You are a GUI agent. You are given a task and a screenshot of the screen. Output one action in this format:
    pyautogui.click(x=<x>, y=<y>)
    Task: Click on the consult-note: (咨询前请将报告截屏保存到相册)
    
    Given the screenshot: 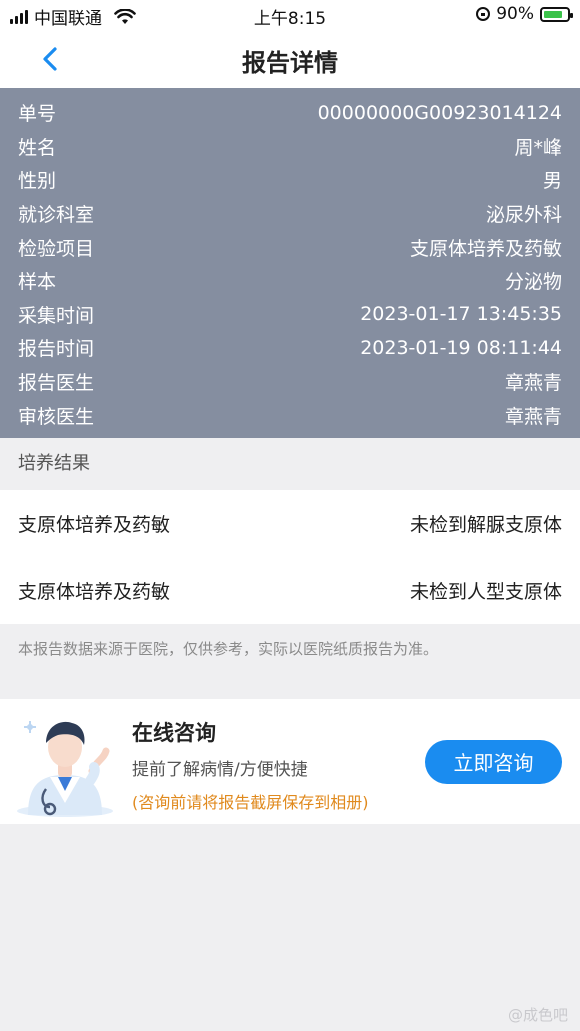 What is the action you would take?
    pyautogui.click(x=250, y=802)
    